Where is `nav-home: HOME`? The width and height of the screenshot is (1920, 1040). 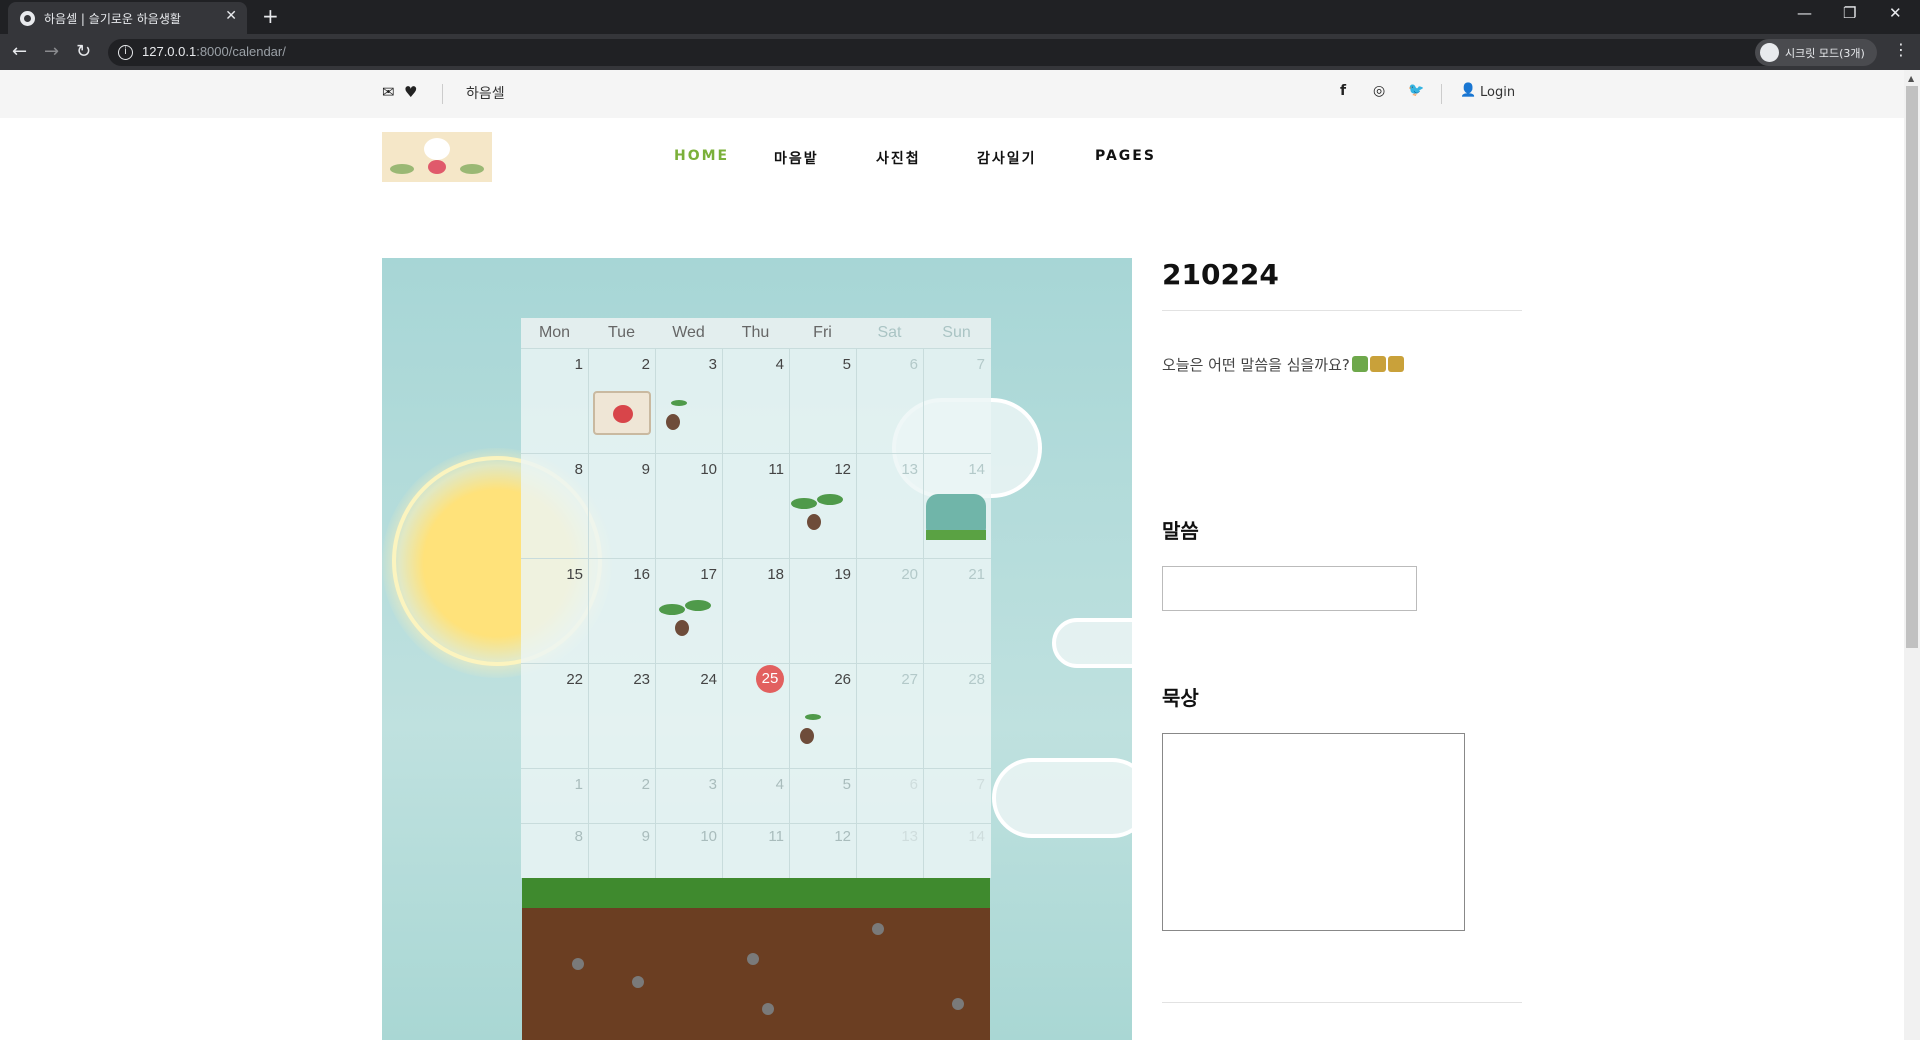
nav-home: HOME is located at coordinates (701, 156).